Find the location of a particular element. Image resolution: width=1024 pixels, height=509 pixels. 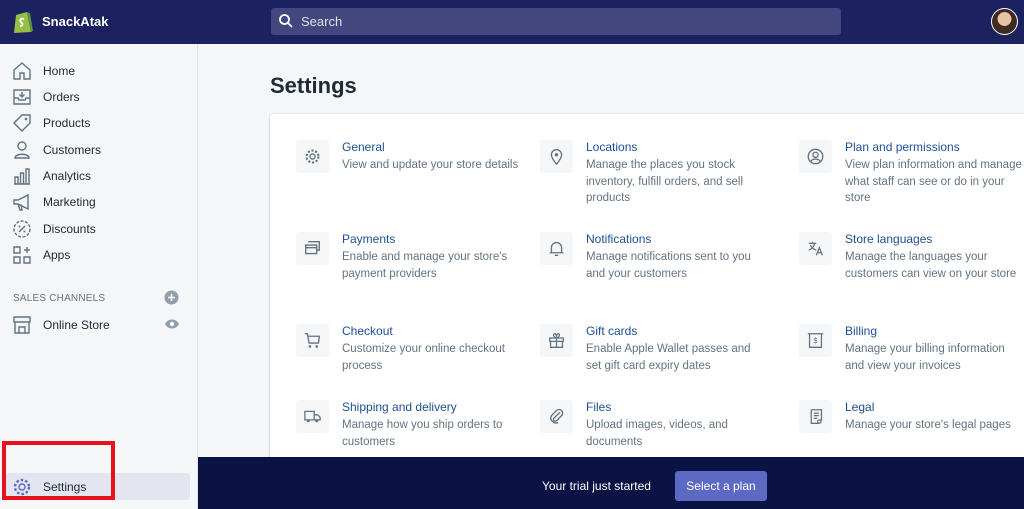

payments-icon is located at coordinates (312, 248).